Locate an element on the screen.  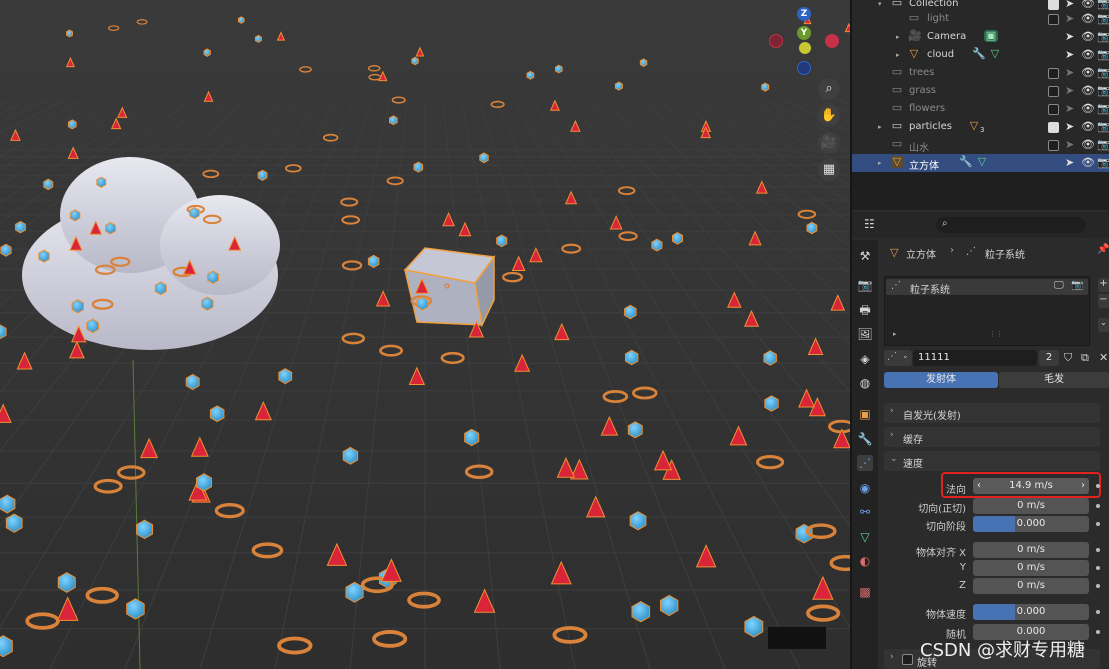
outliner-row-flowers: ▭ flowers ➤ 👁 📷 is located at coordinates (980, 109).